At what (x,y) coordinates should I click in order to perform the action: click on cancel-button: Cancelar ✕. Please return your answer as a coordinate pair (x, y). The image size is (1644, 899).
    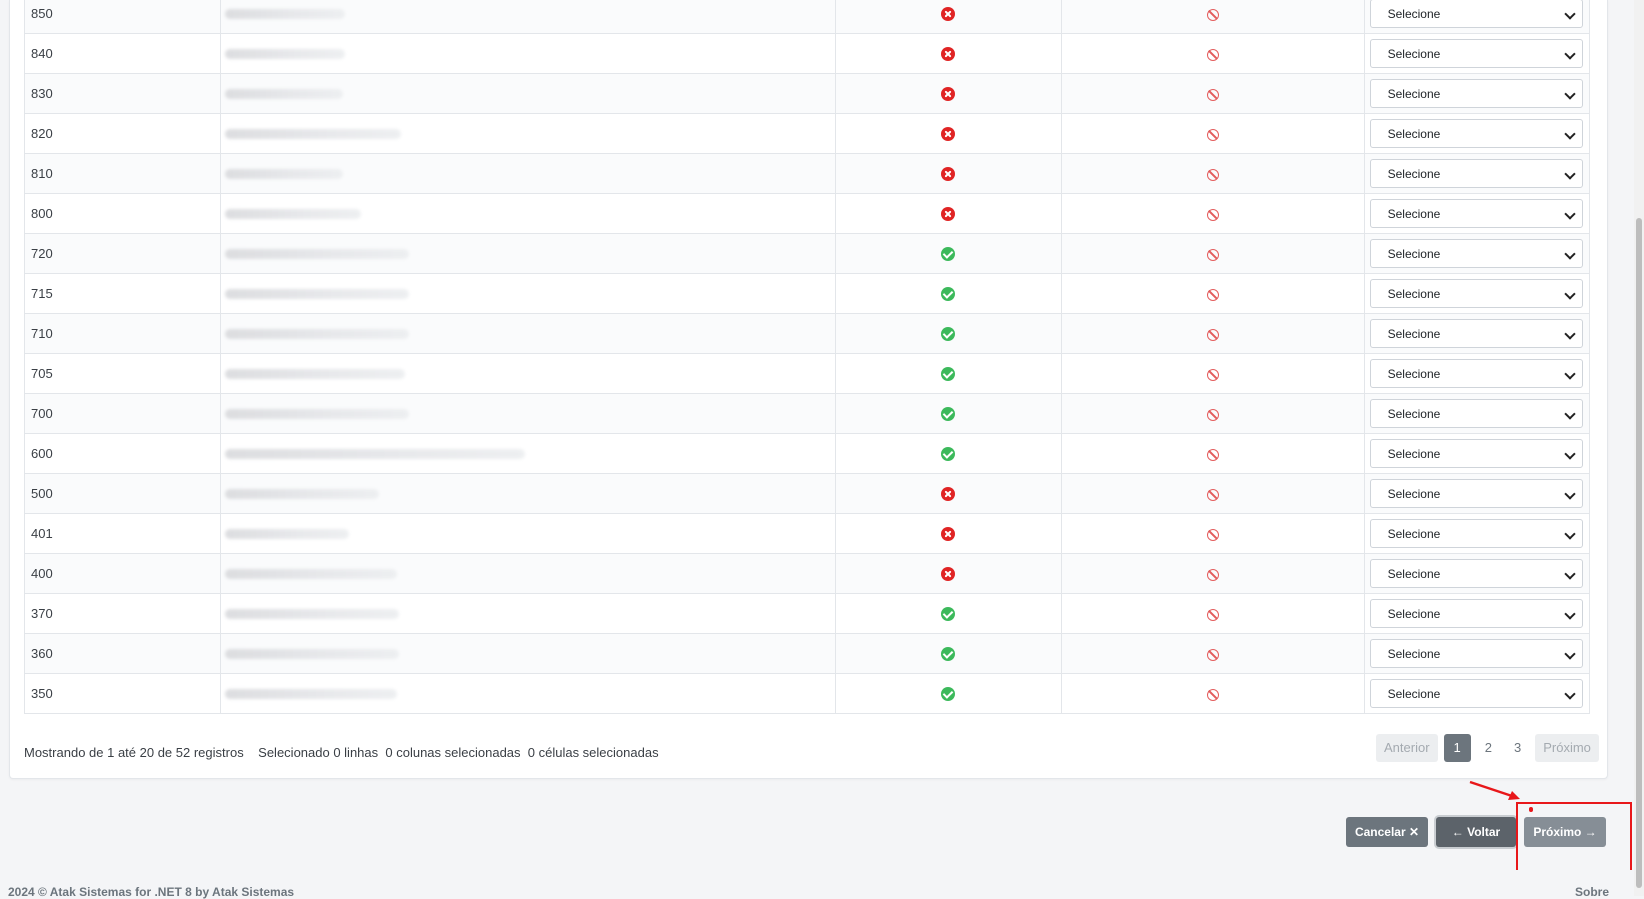
    Looking at the image, I should click on (1387, 832).